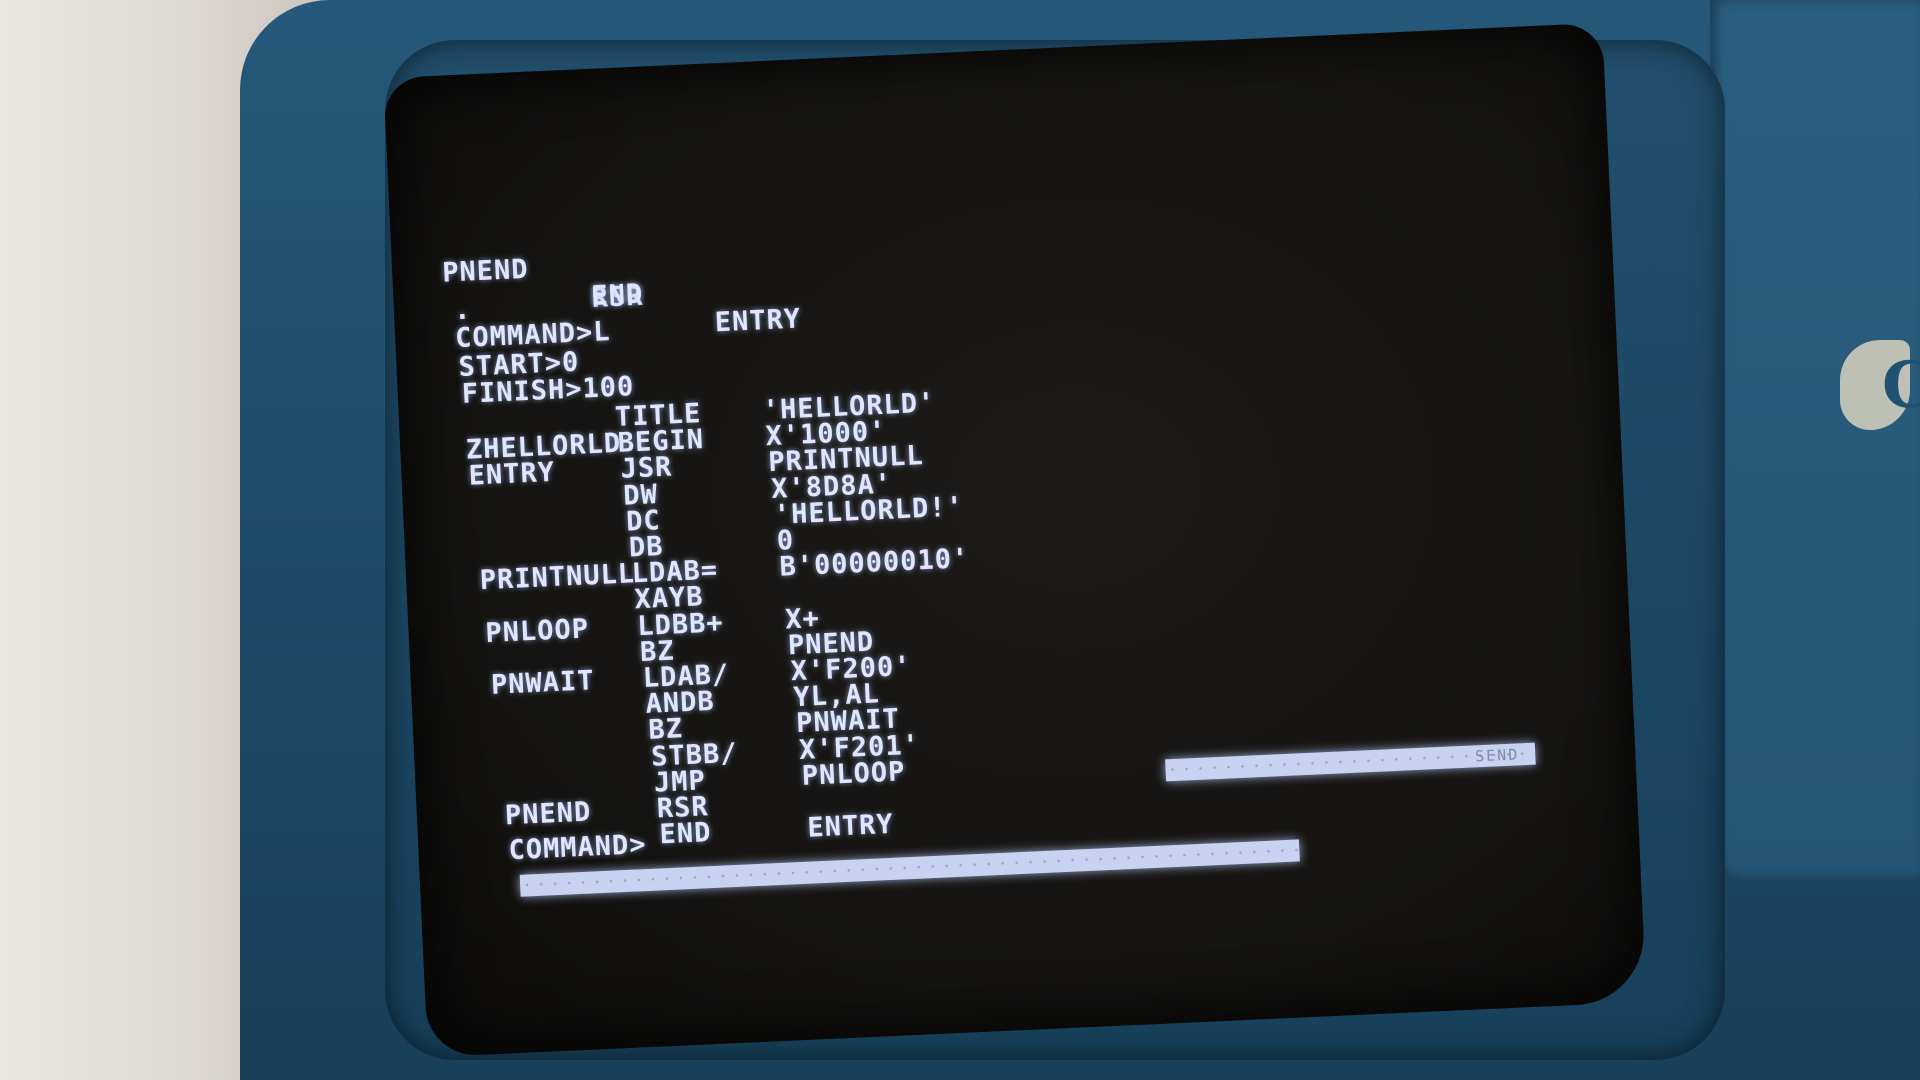 Image resolution: width=1920 pixels, height=1080 pixels. I want to click on listing-row: ENTRY JSR PRINTNULL, so click(696, 466).